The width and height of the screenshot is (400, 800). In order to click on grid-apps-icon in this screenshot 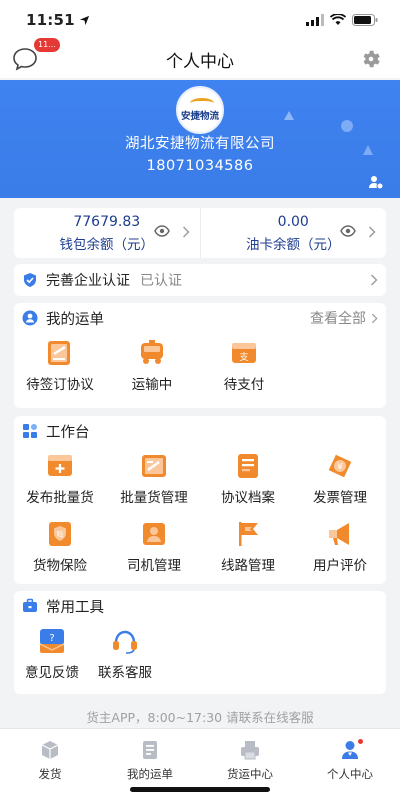, I will do `click(30, 431)`.